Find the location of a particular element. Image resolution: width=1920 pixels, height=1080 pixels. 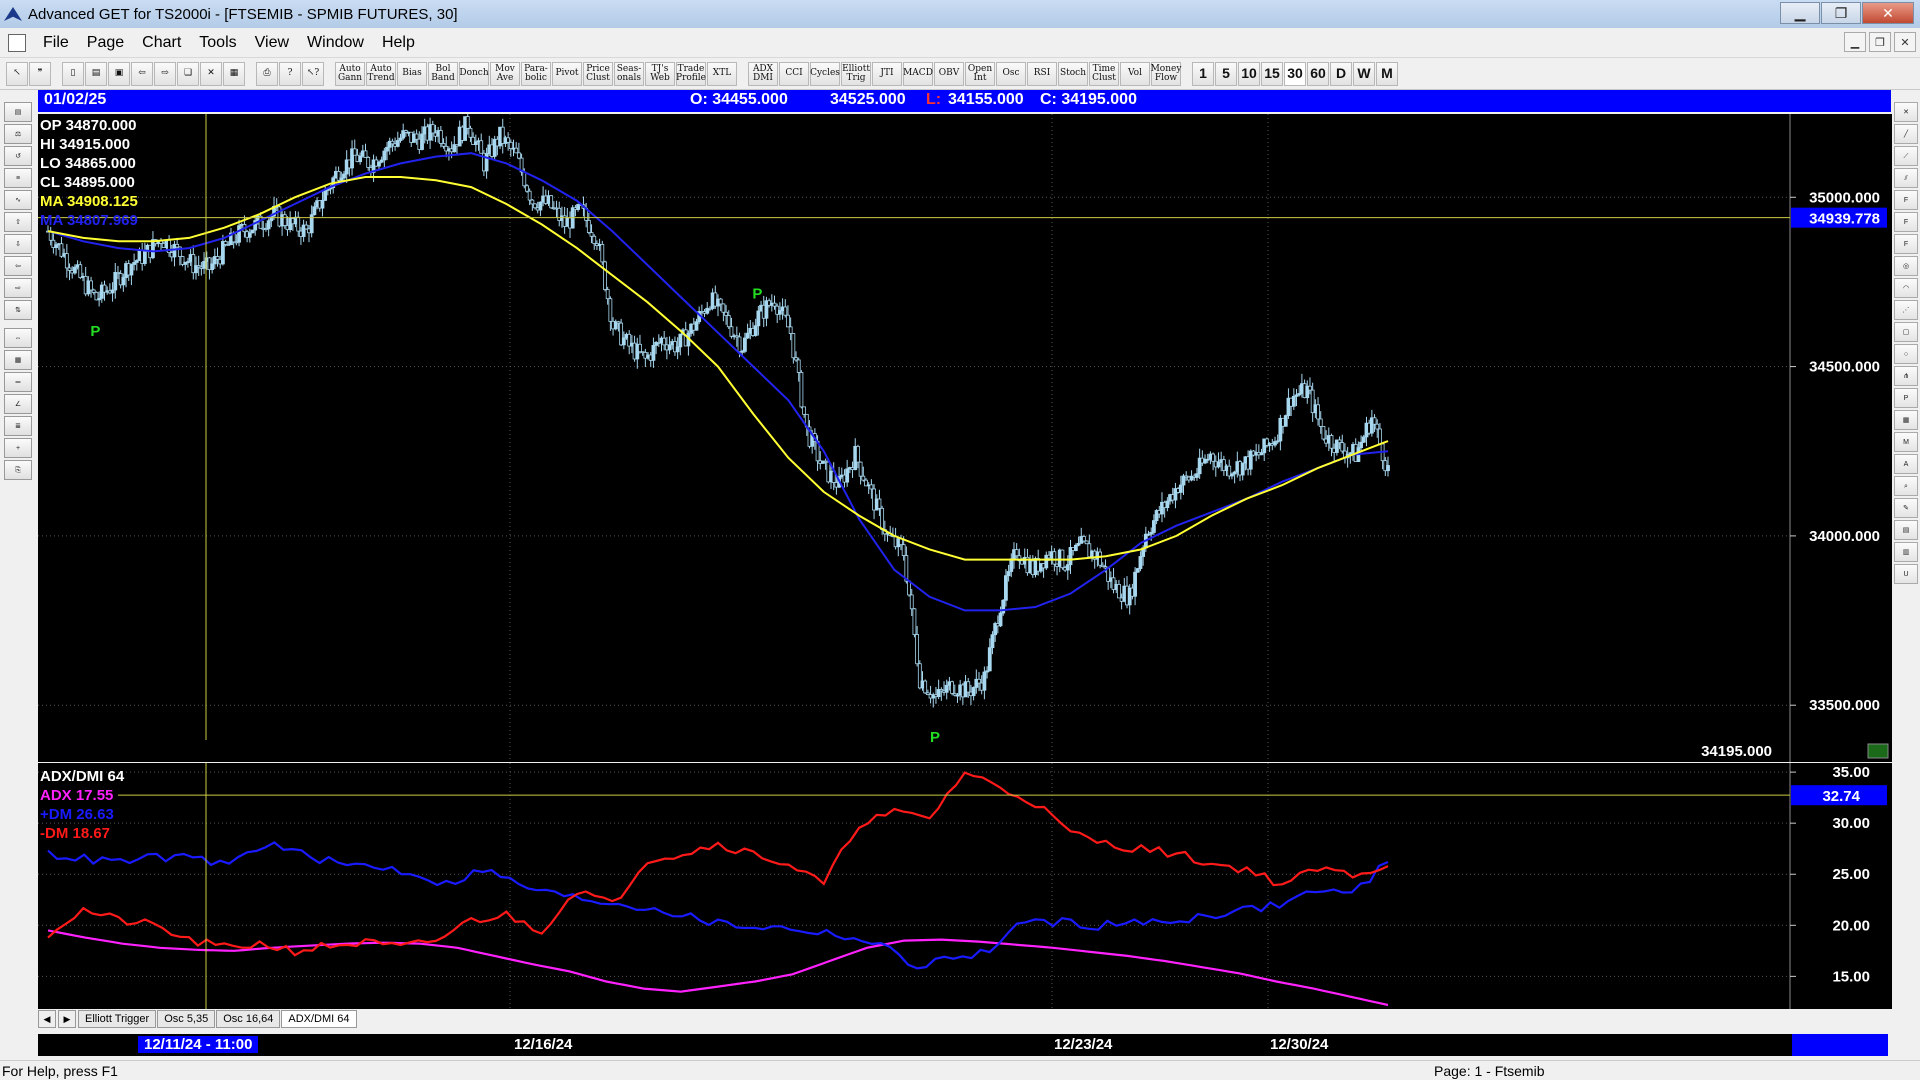

stack-tool-icon: ▥ is located at coordinates (1906, 552).